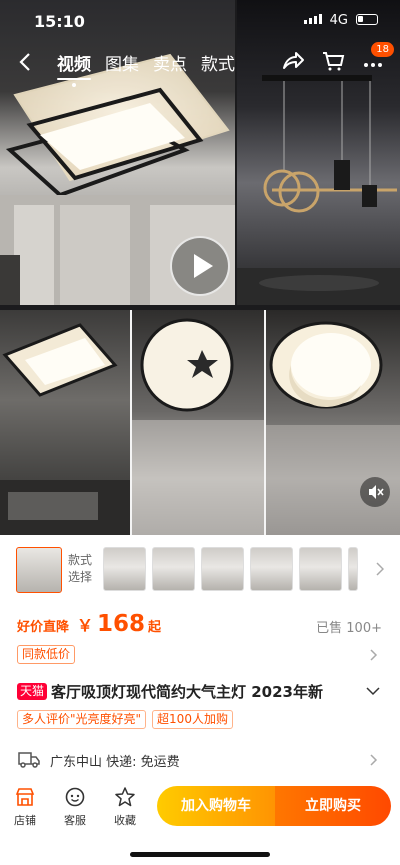 The height and width of the screenshot is (865, 400). What do you see at coordinates (122, 62) in the screenshot?
I see `tab-gallery: 图集` at bounding box center [122, 62].